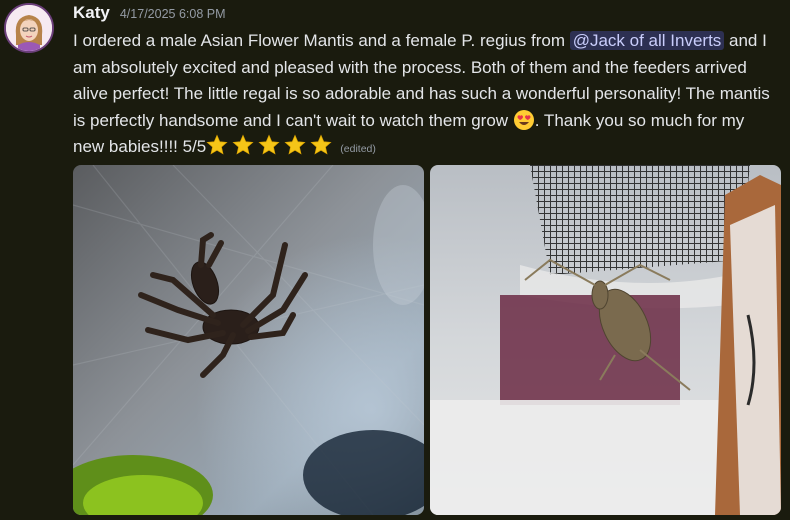 This screenshot has height=520, width=790. I want to click on avatar-illustration-icon, so click(29, 28).